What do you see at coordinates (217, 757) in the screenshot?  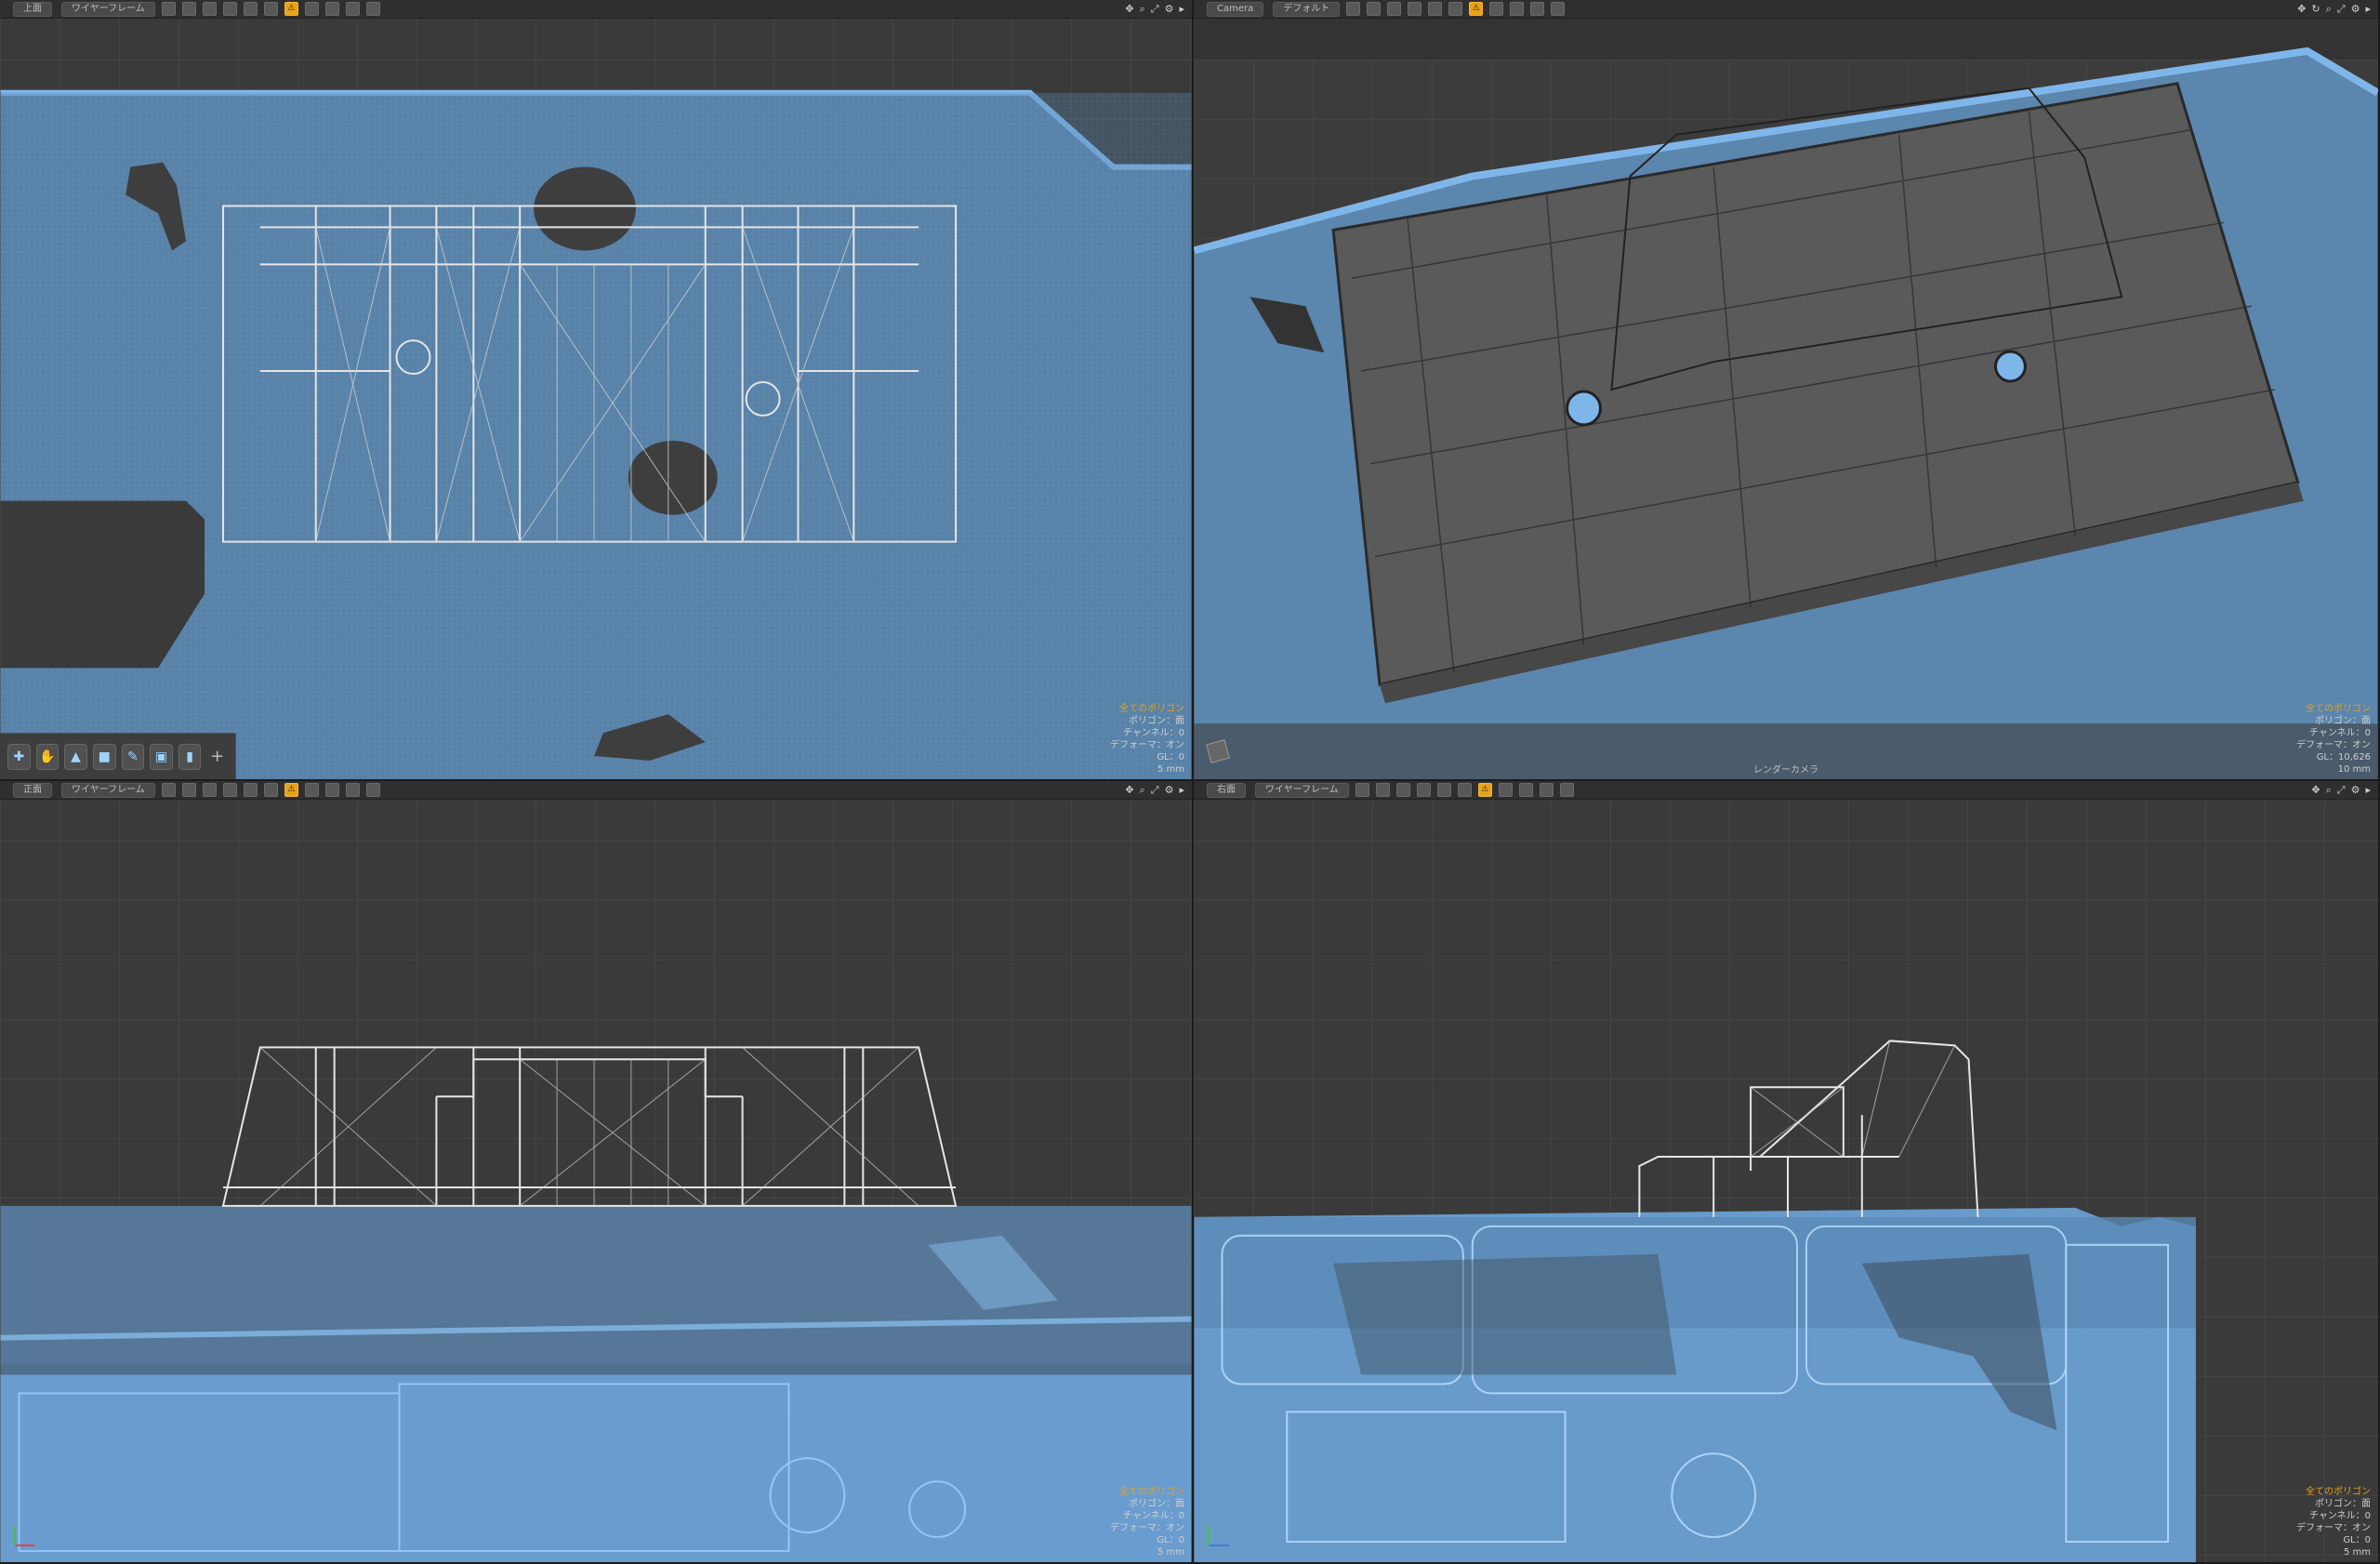 I see `add-tool-icon: +` at bounding box center [217, 757].